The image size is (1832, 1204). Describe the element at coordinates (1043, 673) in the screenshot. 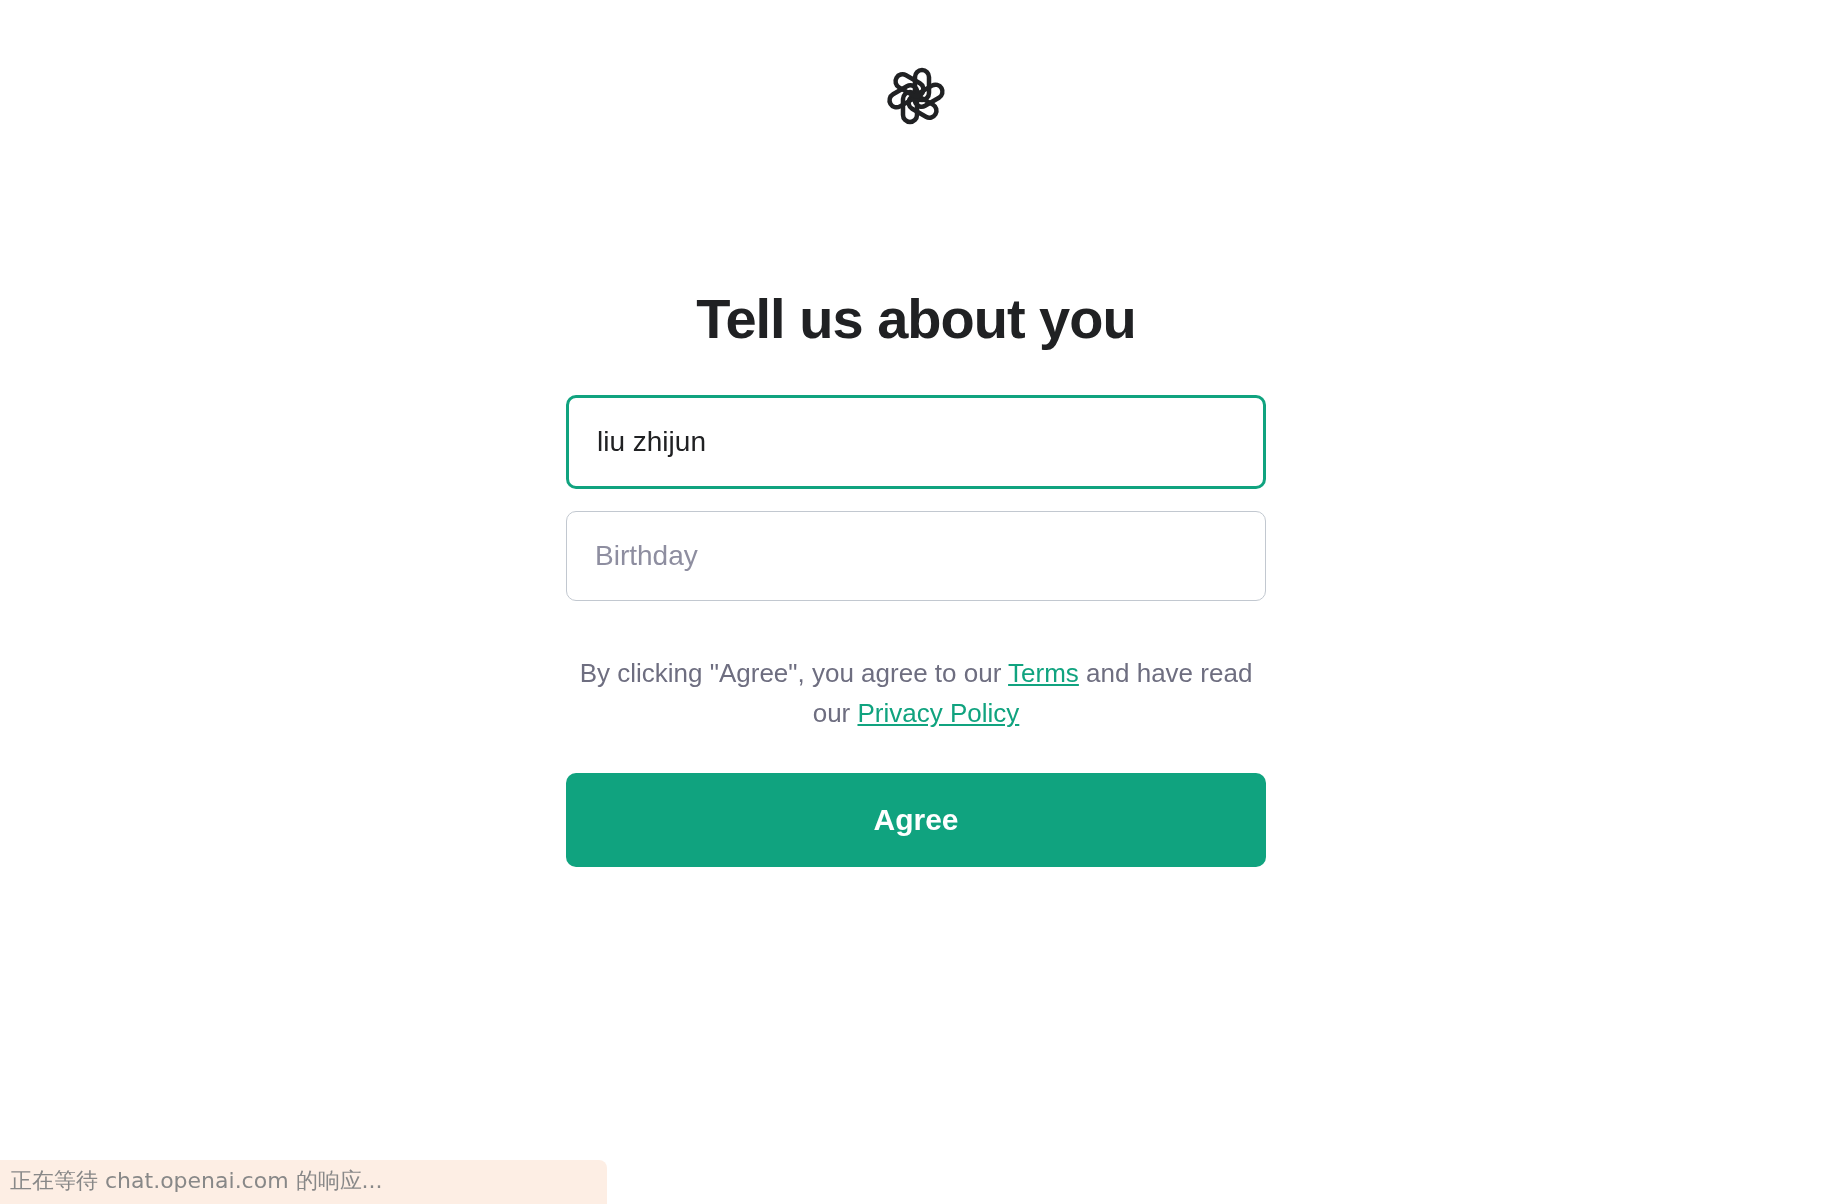

I see `terms-link: Terms` at that location.